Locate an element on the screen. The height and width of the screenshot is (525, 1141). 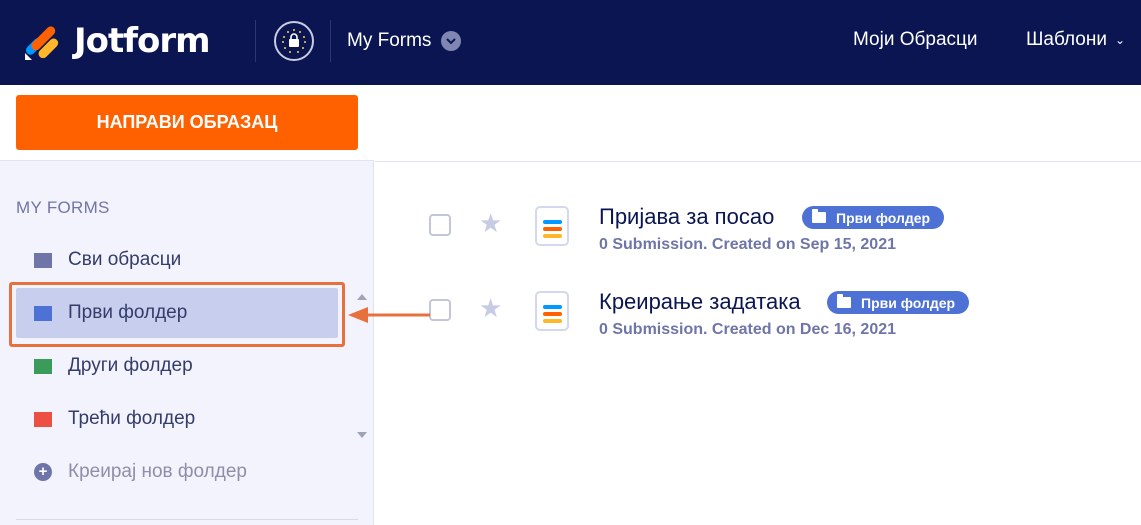
sidebar-section-title: MY FORMS is located at coordinates (63, 207).